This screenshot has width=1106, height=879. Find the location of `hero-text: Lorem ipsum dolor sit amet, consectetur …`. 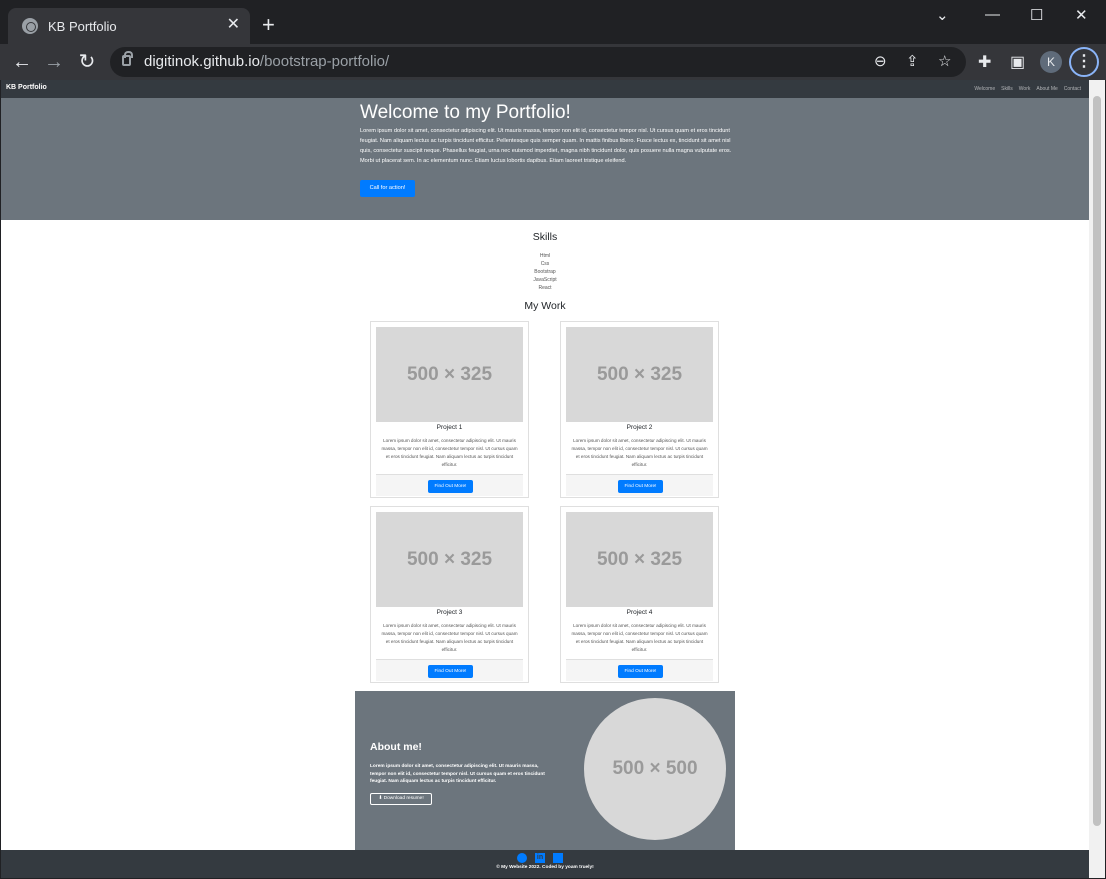

hero-text: Lorem ipsum dolor sit amet, consectetur … is located at coordinates (546, 146).